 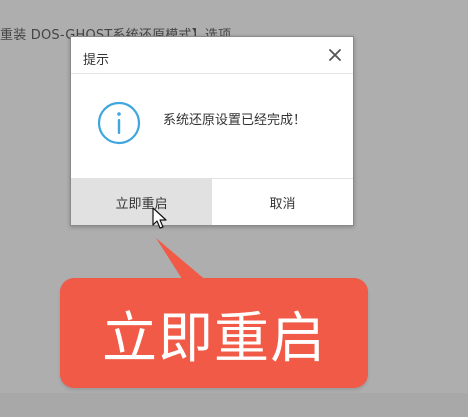 What do you see at coordinates (96, 60) in the screenshot?
I see `dialog-title: 提示` at bounding box center [96, 60].